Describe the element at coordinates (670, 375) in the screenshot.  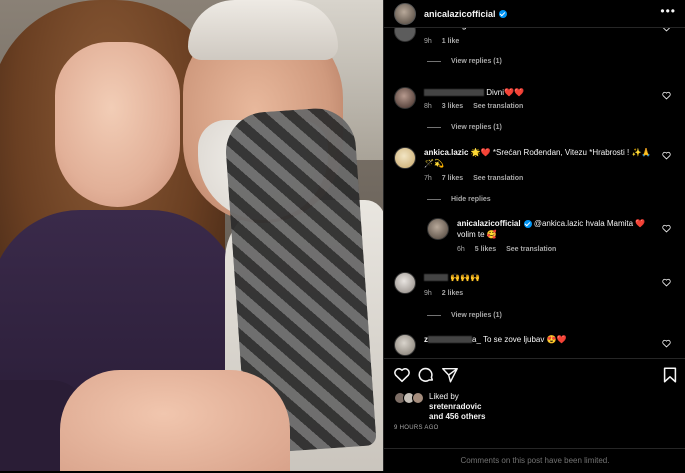
I see `save-bookmark-icon` at that location.